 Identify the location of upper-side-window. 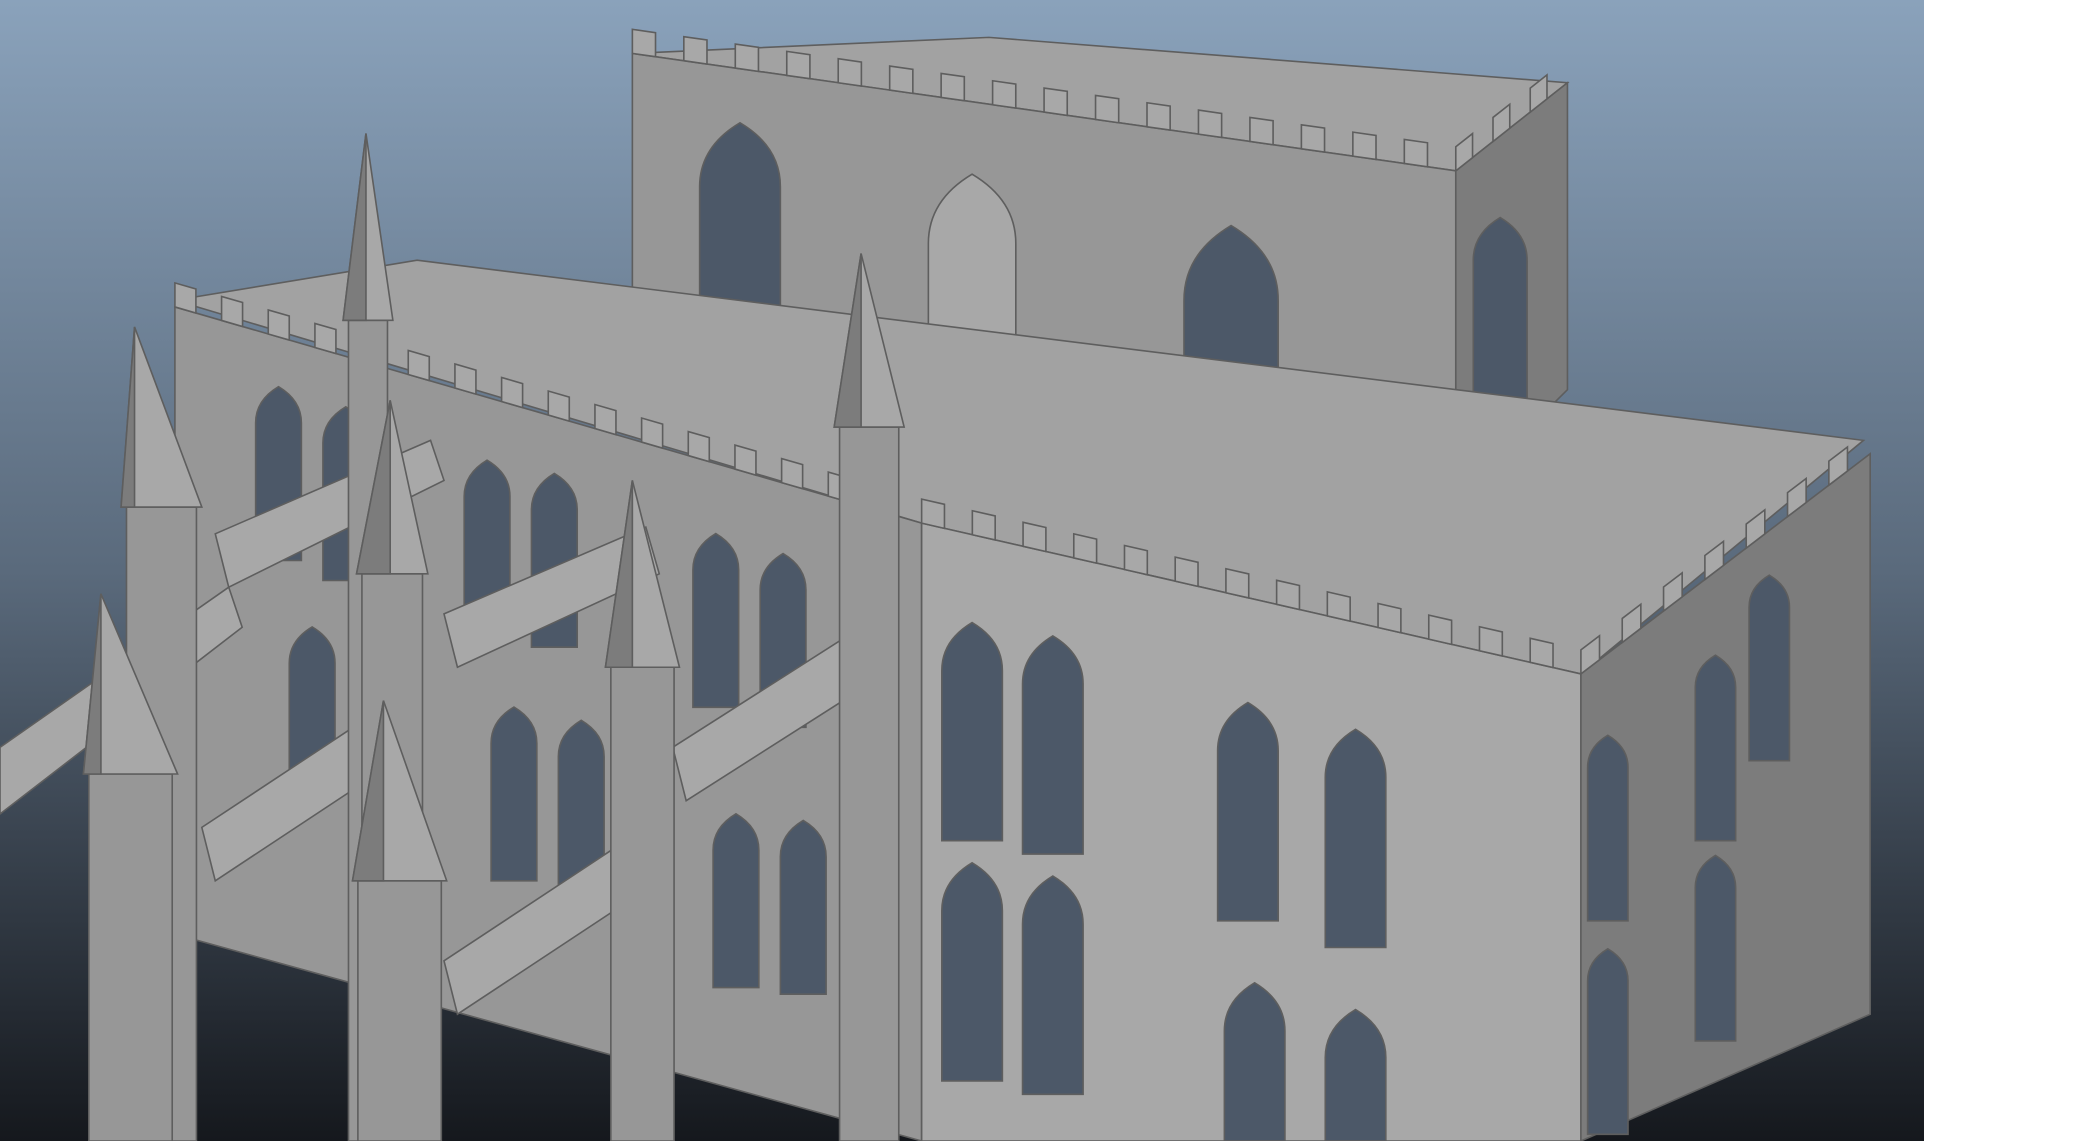
(1500, 312).